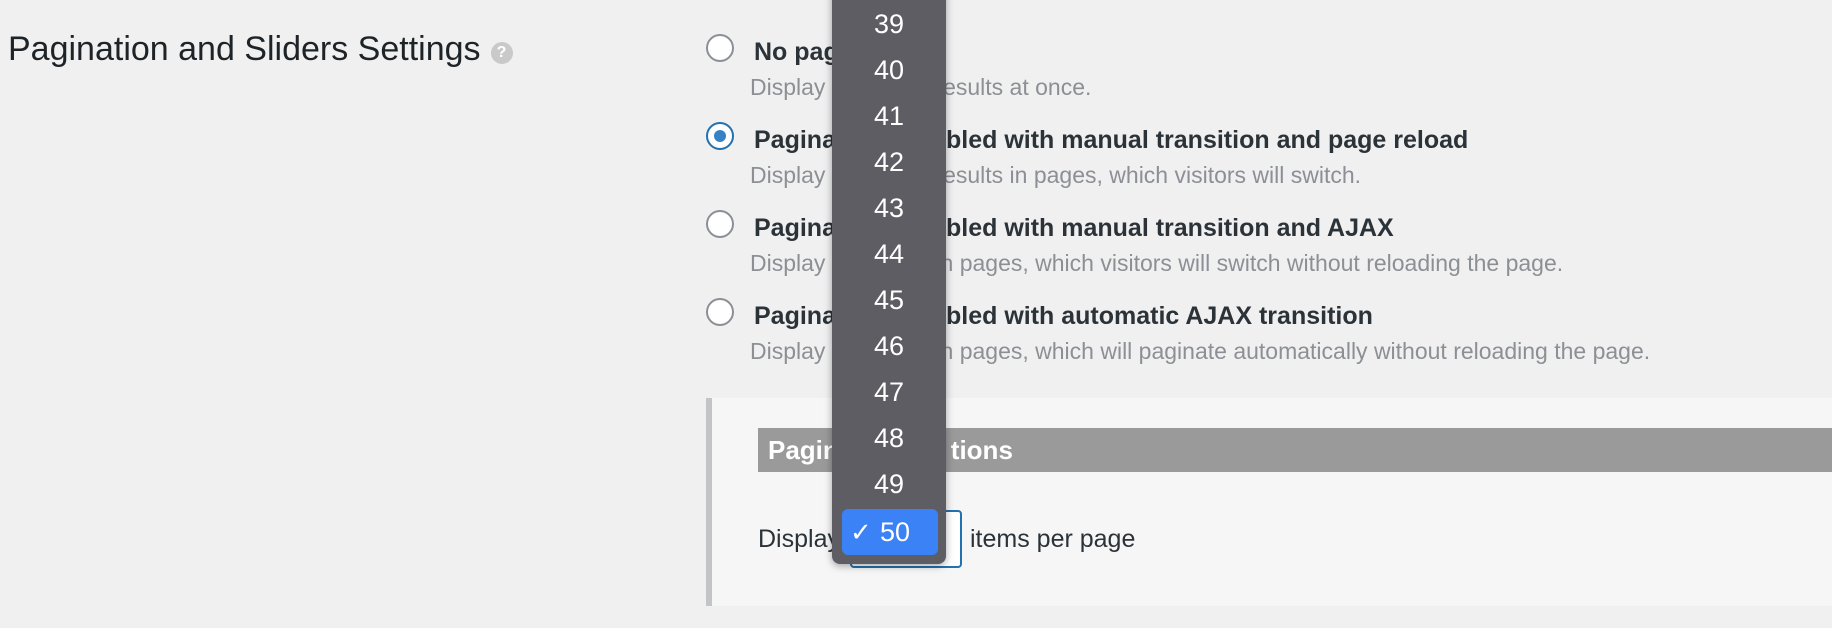 This screenshot has width=1832, height=628. What do you see at coordinates (946, 539) in the screenshot?
I see `items-per-page-row: Display items per page` at bounding box center [946, 539].